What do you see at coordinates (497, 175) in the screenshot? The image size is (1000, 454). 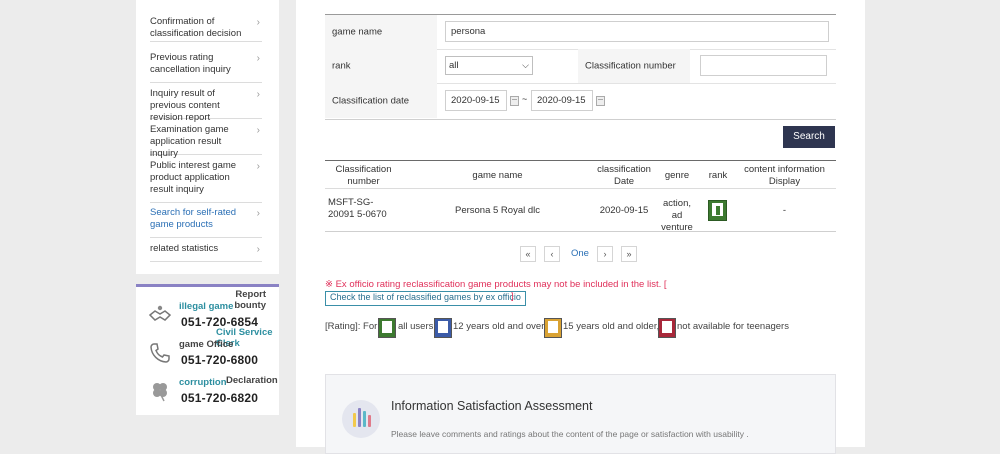 I see `column-header-game-name: game name` at bounding box center [497, 175].